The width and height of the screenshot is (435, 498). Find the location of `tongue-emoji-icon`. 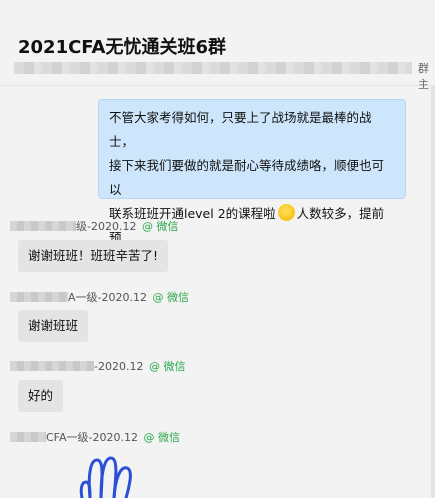

tongue-emoji-icon is located at coordinates (286, 212).